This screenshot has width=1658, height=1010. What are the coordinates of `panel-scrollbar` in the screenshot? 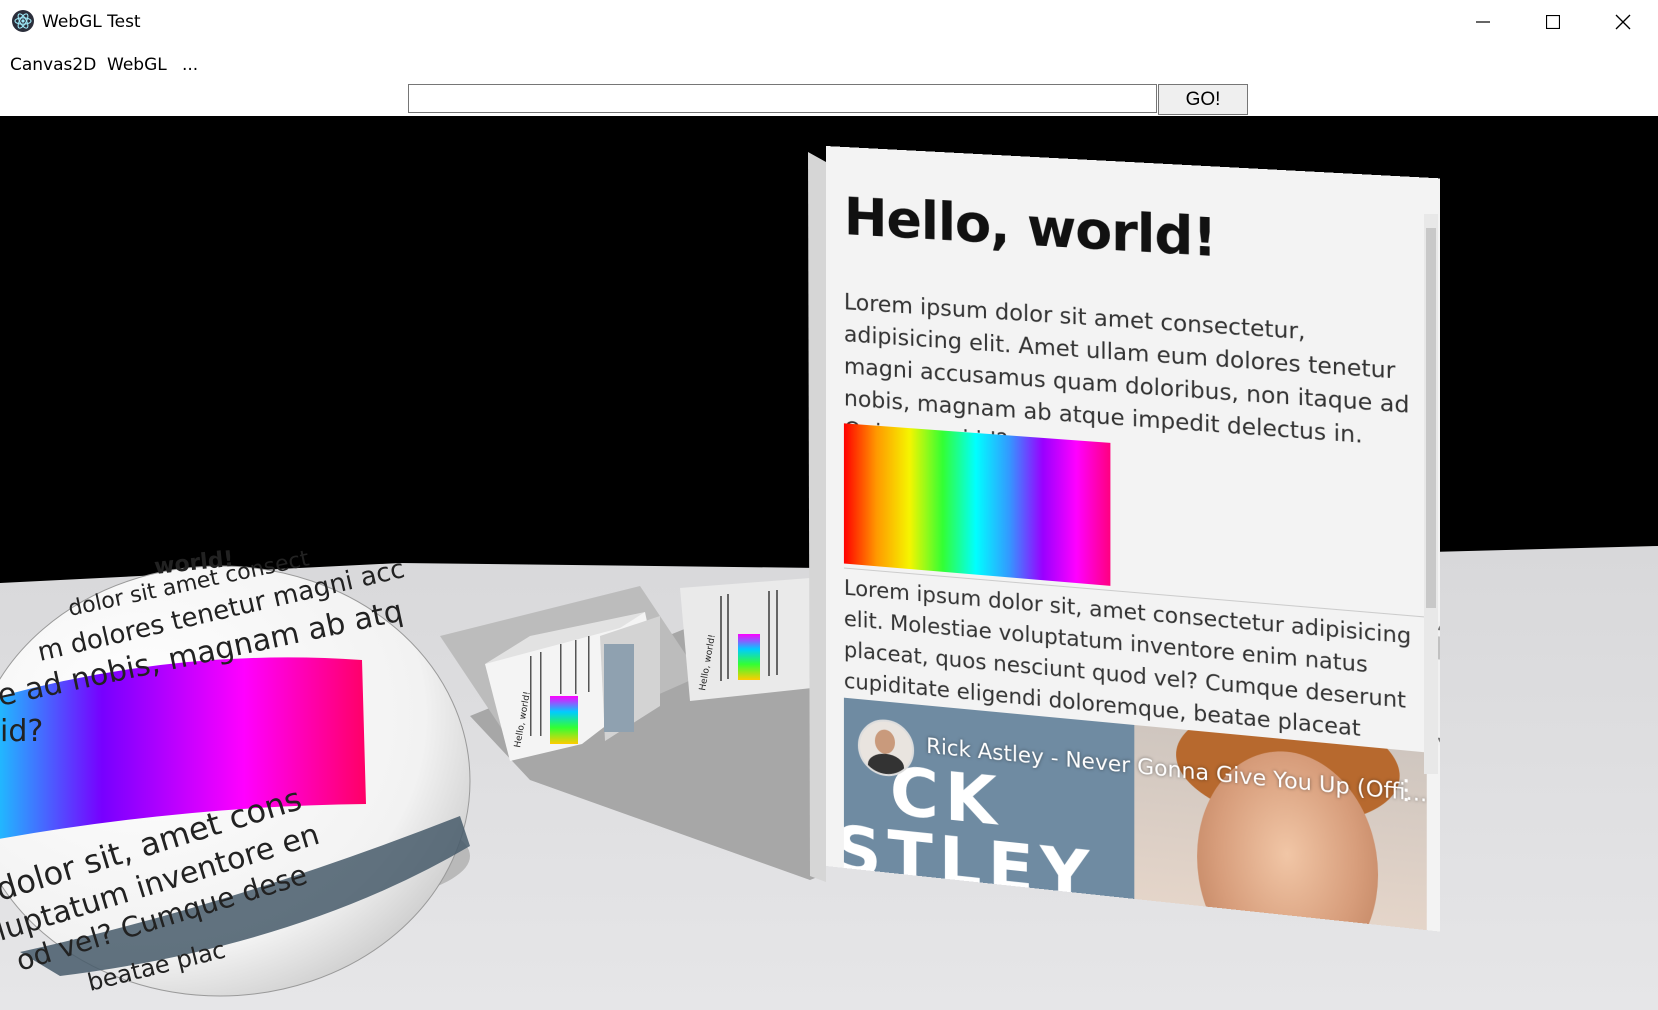 It's located at (1431, 494).